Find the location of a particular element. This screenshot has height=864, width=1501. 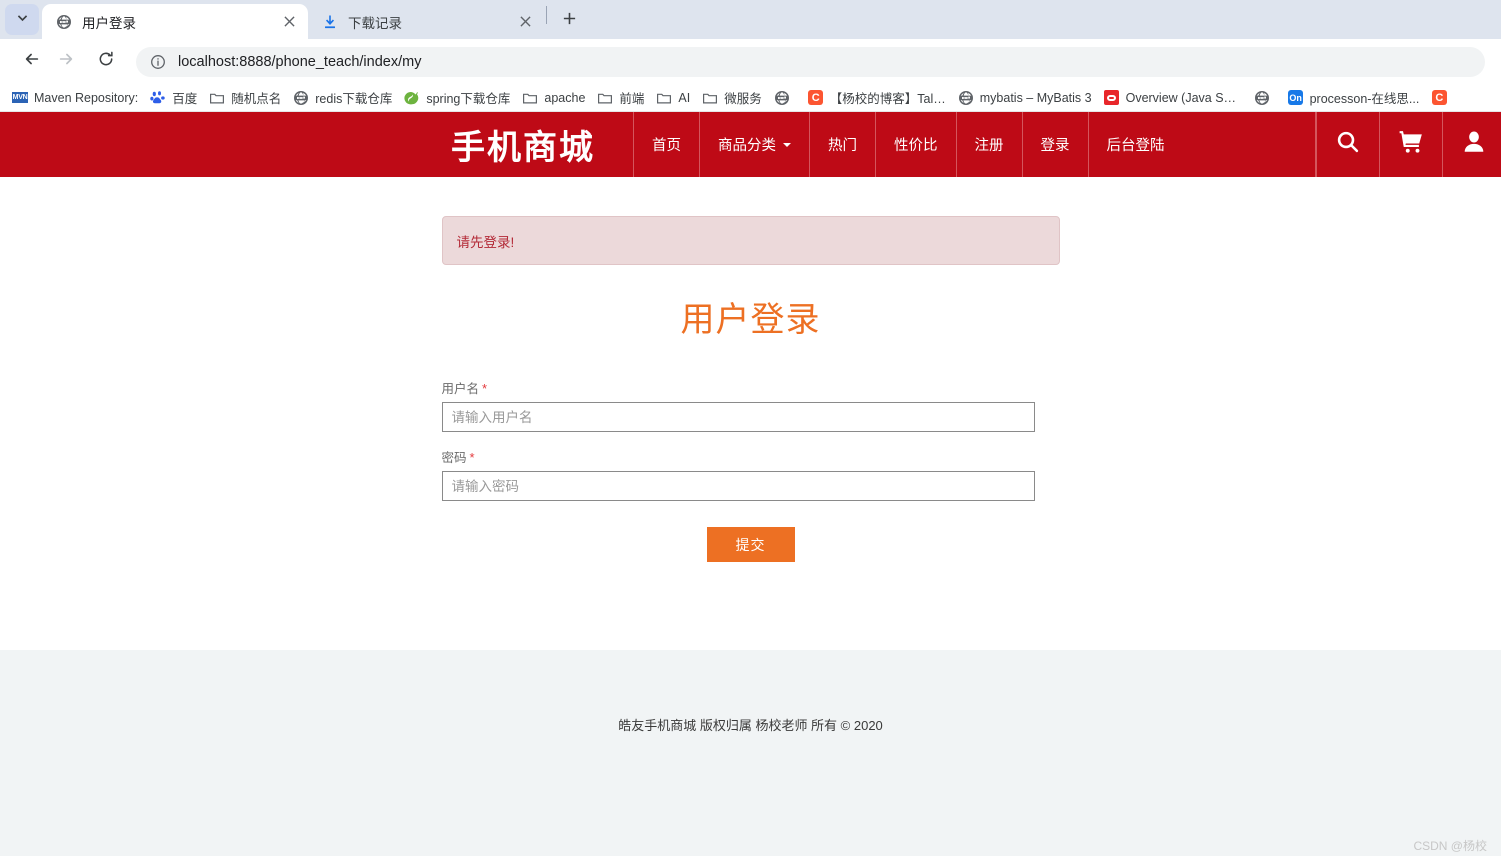

browser-tab-active: 用户登录 is located at coordinates (175, 21).